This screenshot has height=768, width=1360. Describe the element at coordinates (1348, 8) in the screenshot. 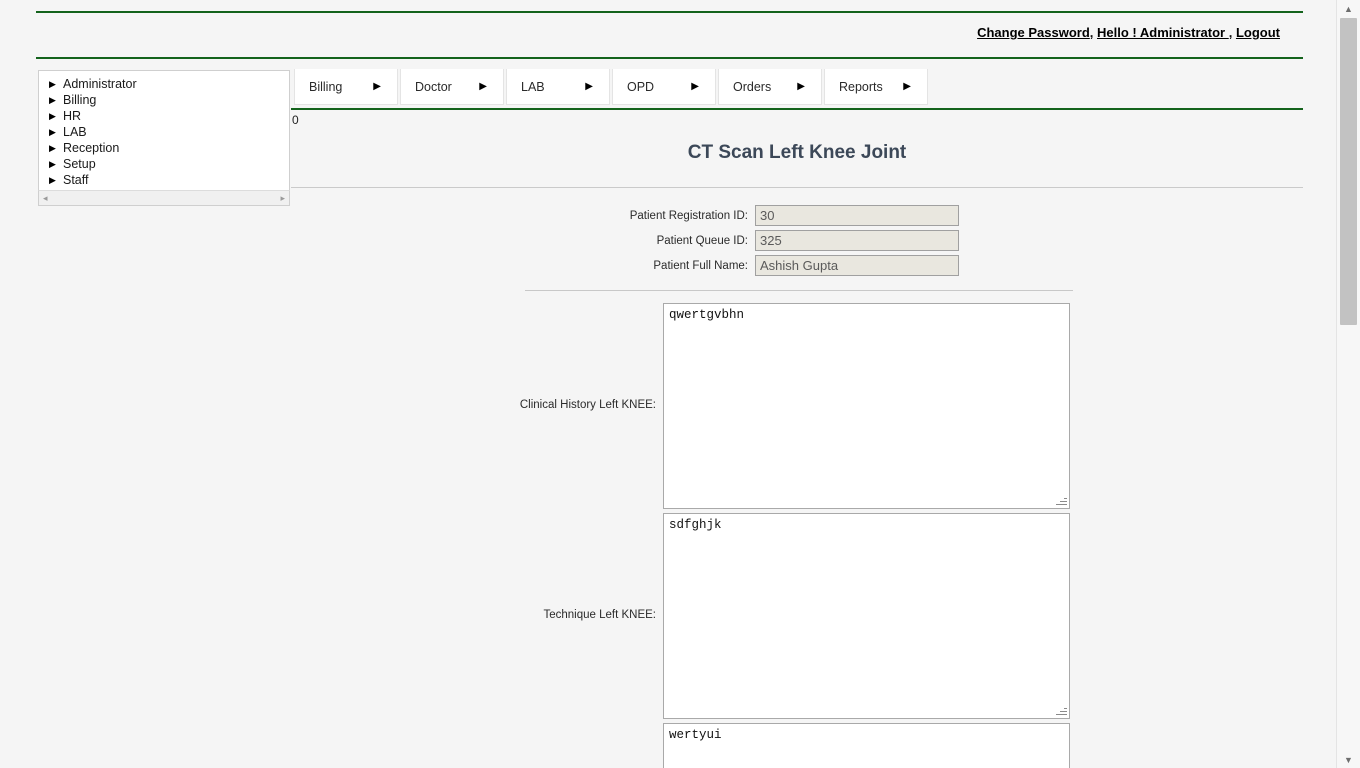

I see `scroll-up-icon: ▲` at that location.